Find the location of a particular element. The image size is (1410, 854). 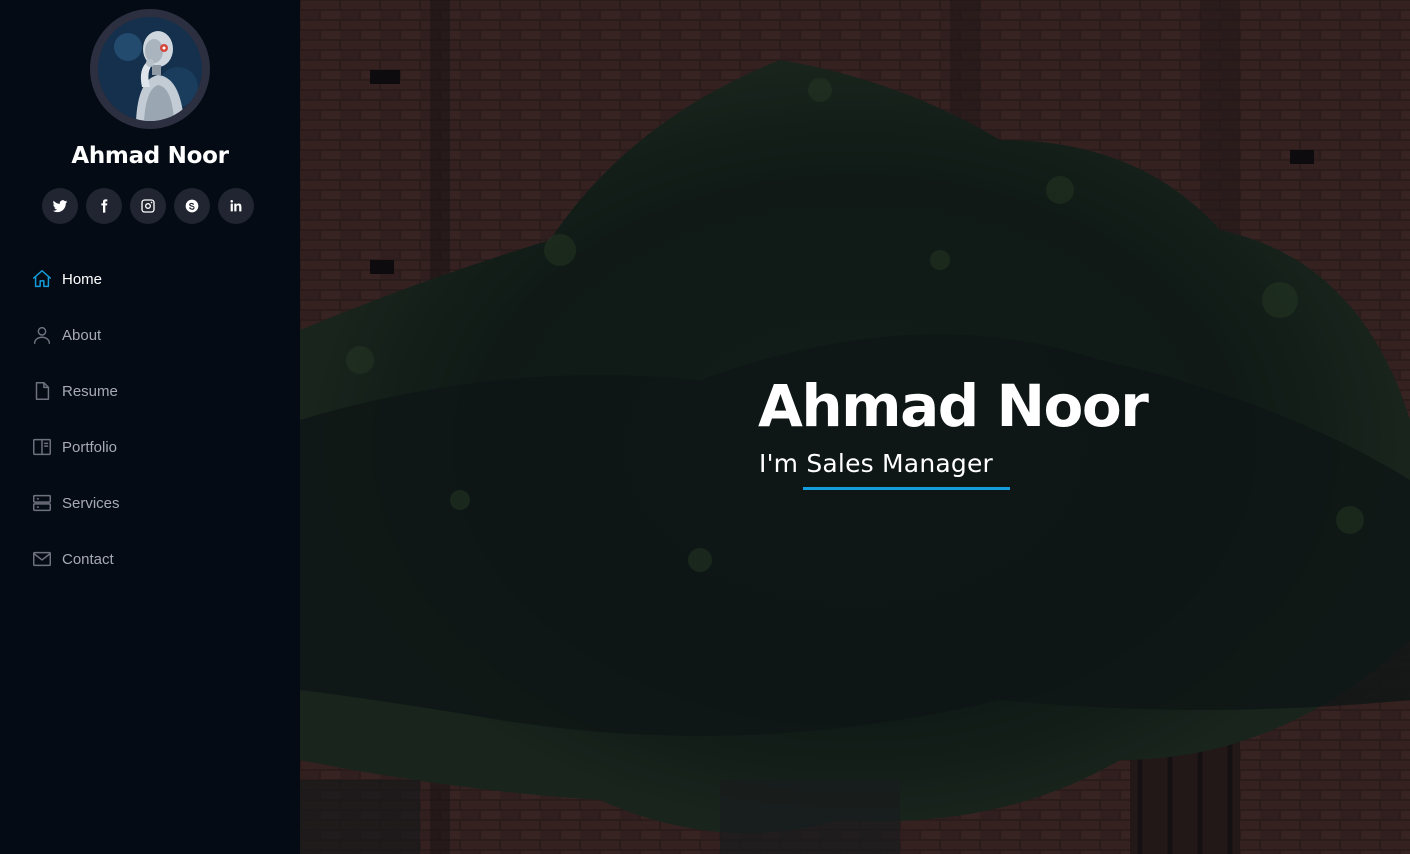

twitter-link is located at coordinates (60, 206).